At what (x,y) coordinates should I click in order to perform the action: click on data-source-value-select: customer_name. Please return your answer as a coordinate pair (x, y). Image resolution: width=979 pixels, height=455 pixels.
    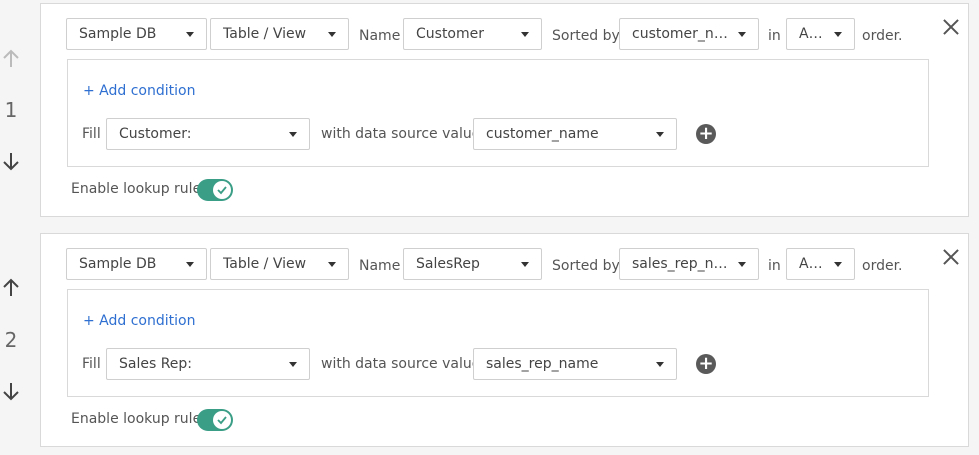
    Looking at the image, I should click on (575, 134).